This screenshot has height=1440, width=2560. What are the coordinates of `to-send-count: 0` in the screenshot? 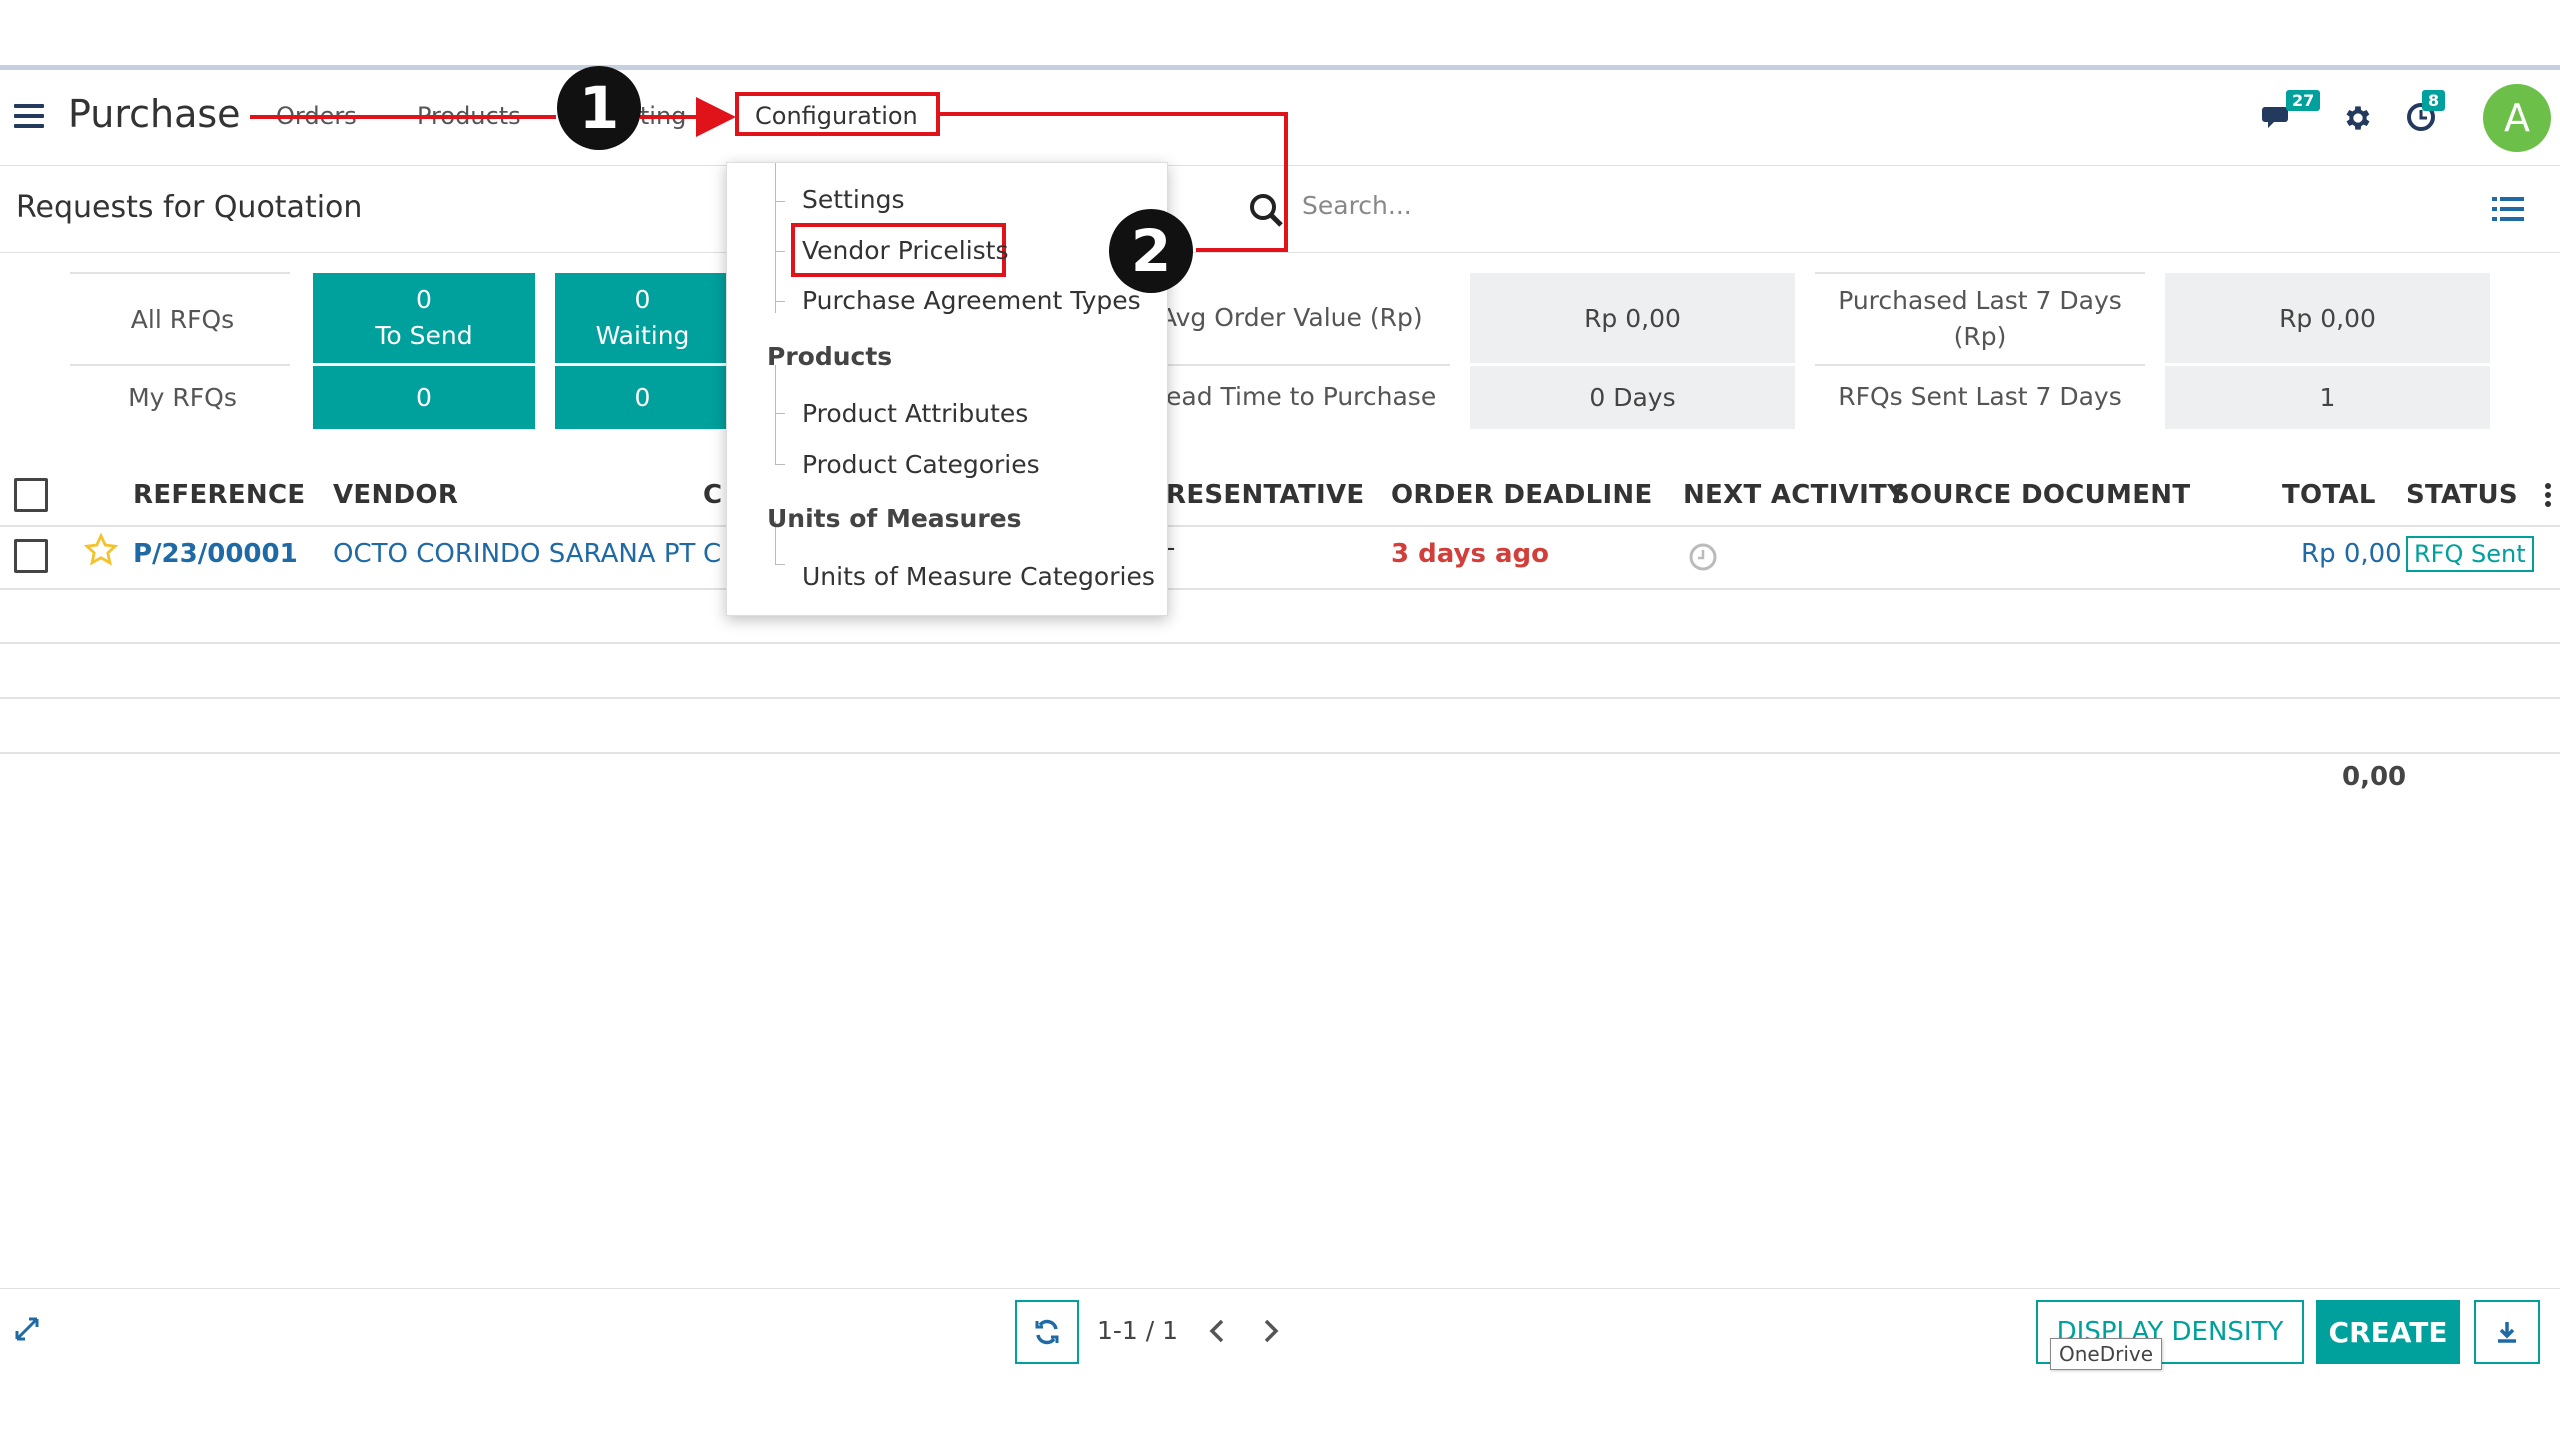 It's located at (424, 299).